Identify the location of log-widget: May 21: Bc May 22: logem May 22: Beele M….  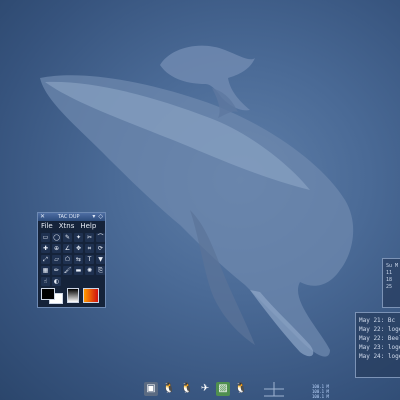
(377, 345).